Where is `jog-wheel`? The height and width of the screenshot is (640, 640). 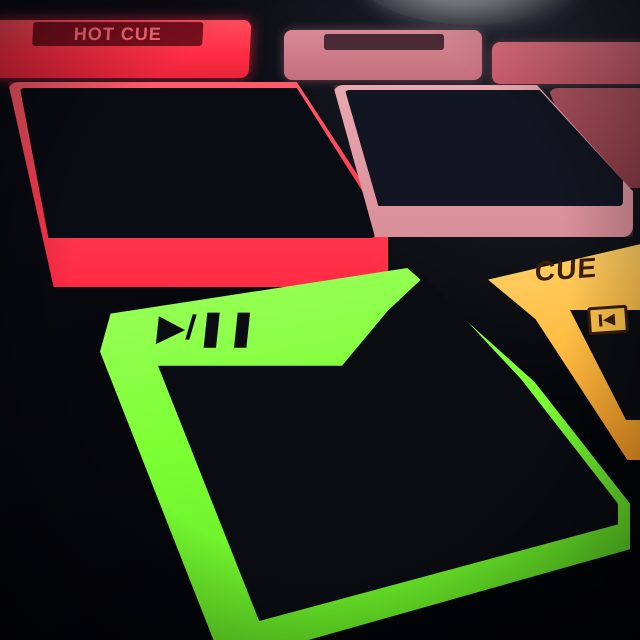 jog-wheel is located at coordinates (470, 12).